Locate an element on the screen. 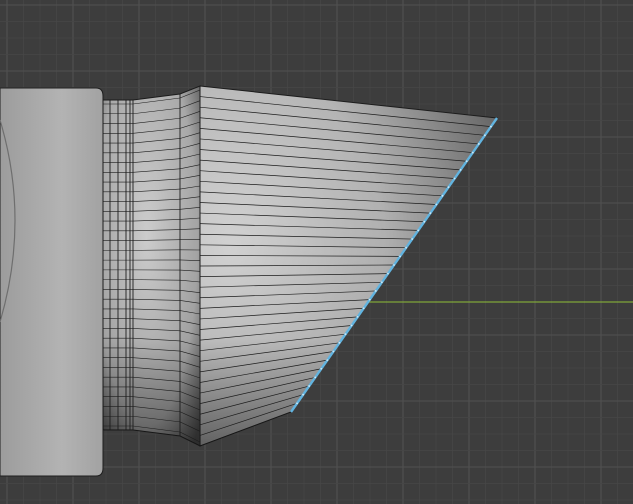 Image resolution: width=633 pixels, height=504 pixels. body-face is located at coordinates (52, 282).